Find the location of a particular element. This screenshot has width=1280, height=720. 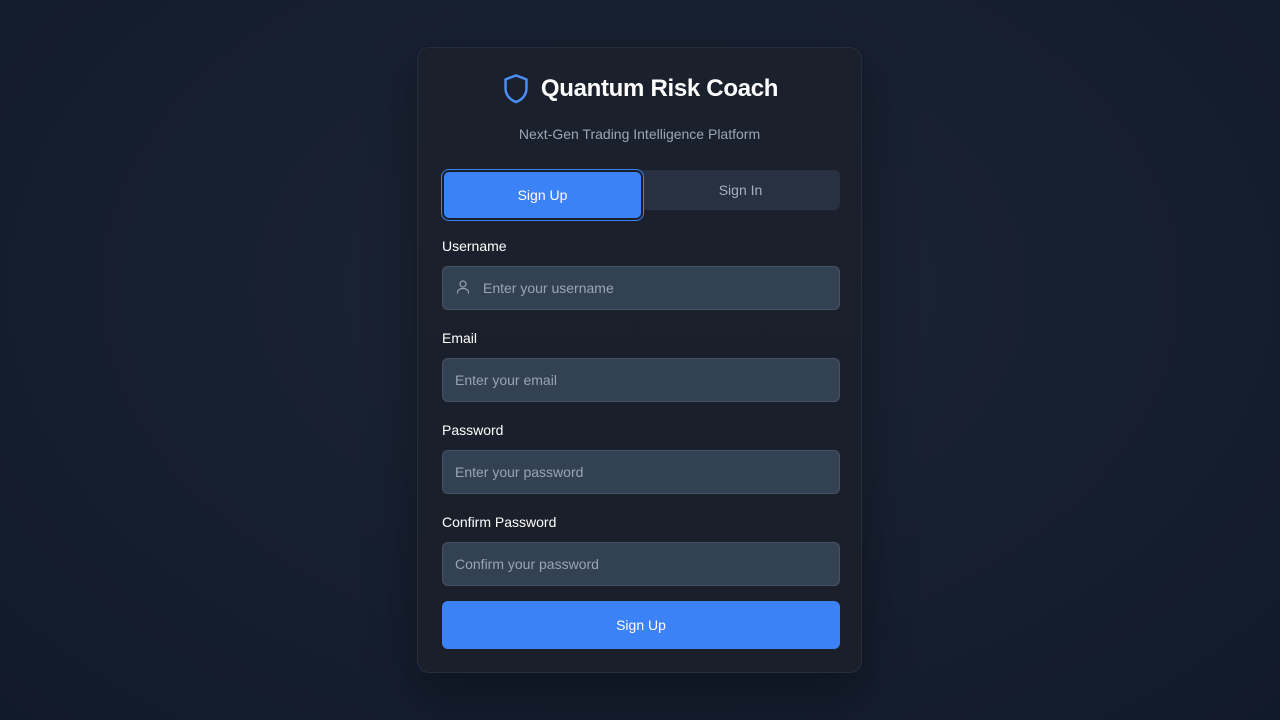

confirm-password-field-container is located at coordinates (641, 564).